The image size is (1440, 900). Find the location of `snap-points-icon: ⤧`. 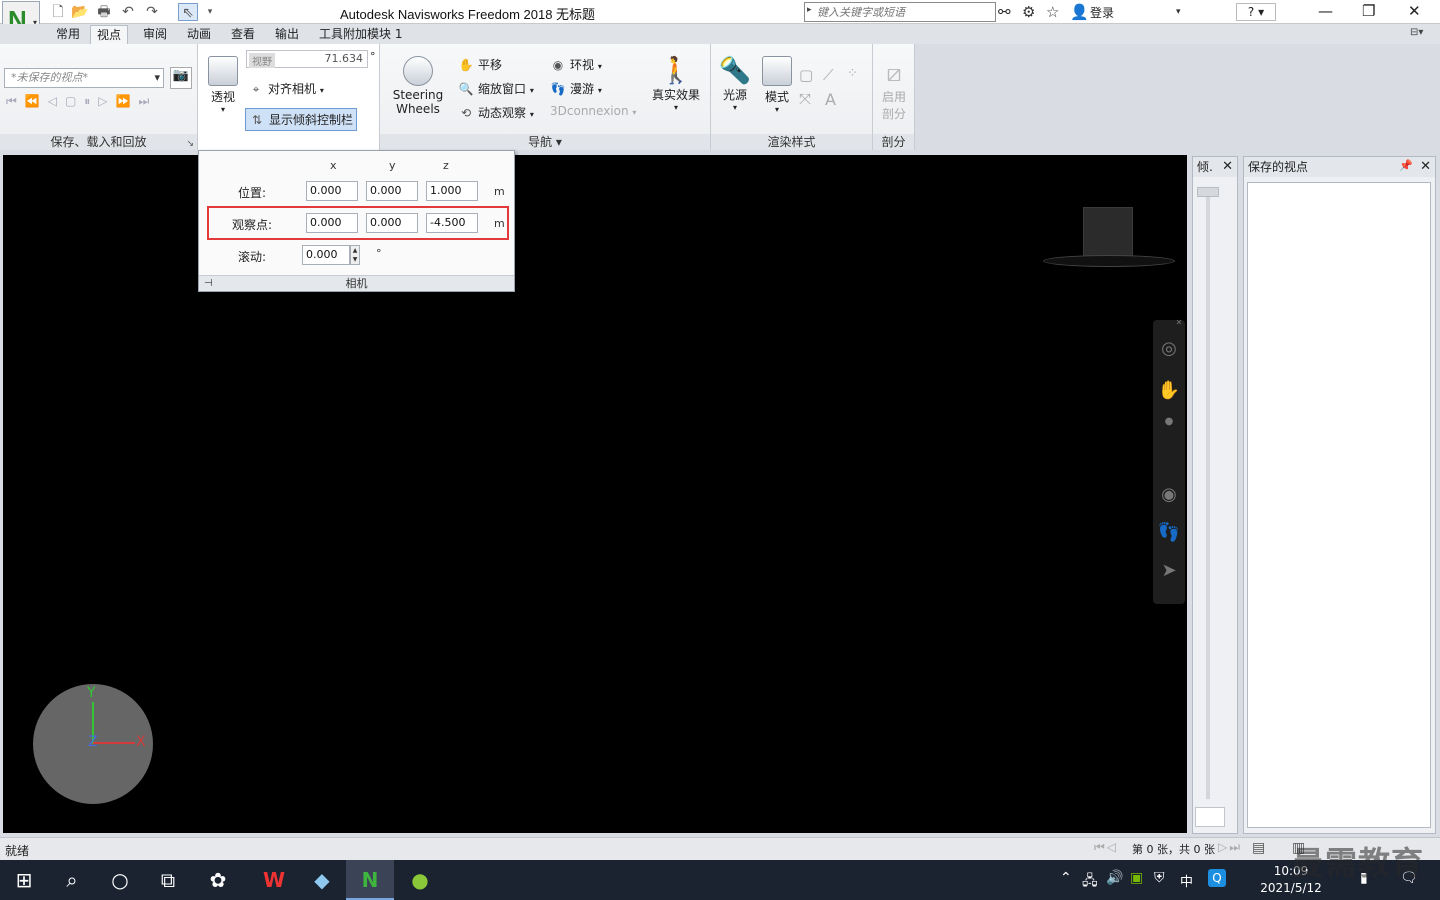

snap-points-icon: ⤧ is located at coordinates (805, 99).